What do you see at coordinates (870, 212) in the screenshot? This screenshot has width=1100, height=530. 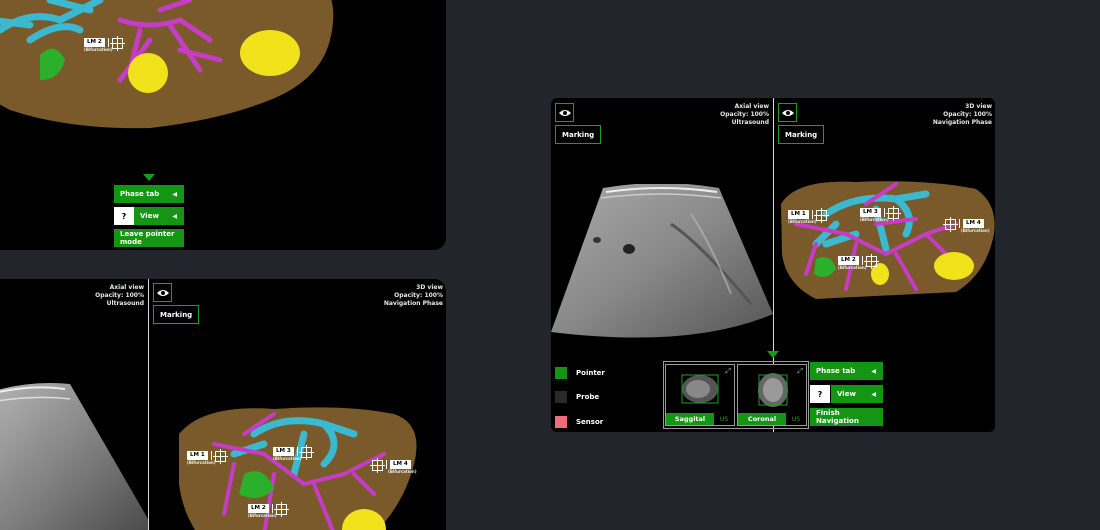 I see `landmark-label: LM 3` at bounding box center [870, 212].